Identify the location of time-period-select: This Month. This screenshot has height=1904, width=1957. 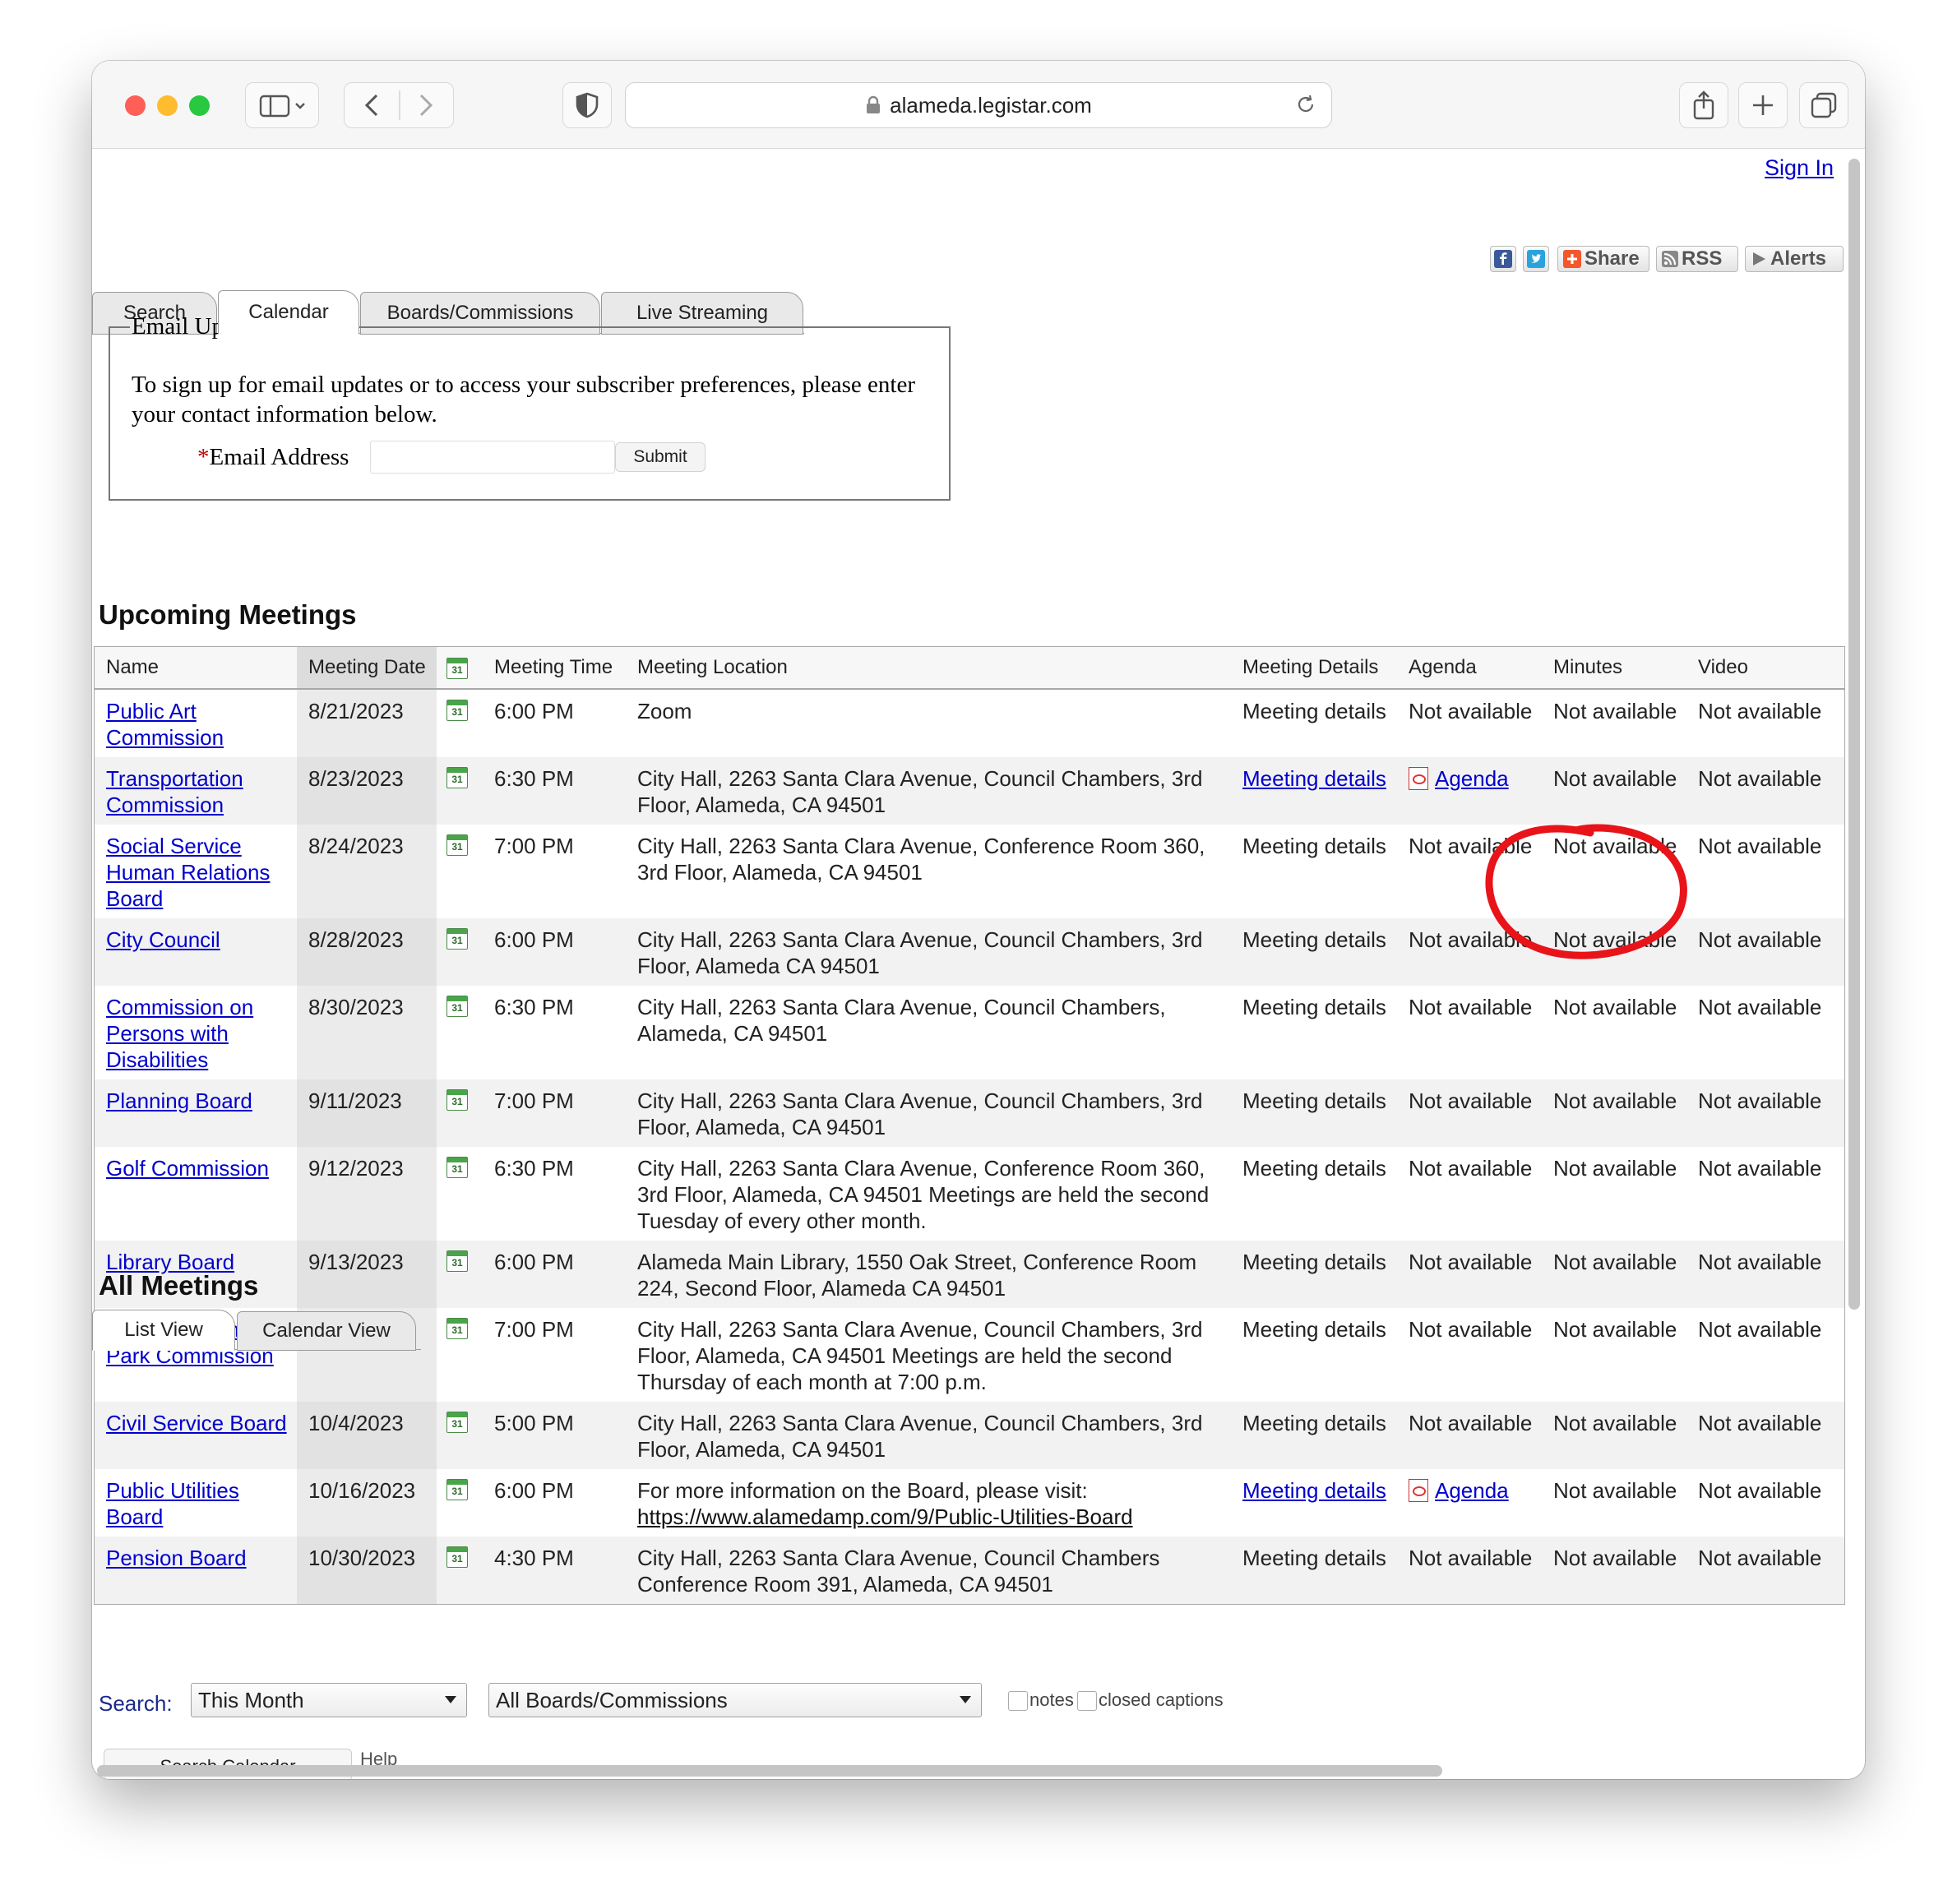
(329, 1700).